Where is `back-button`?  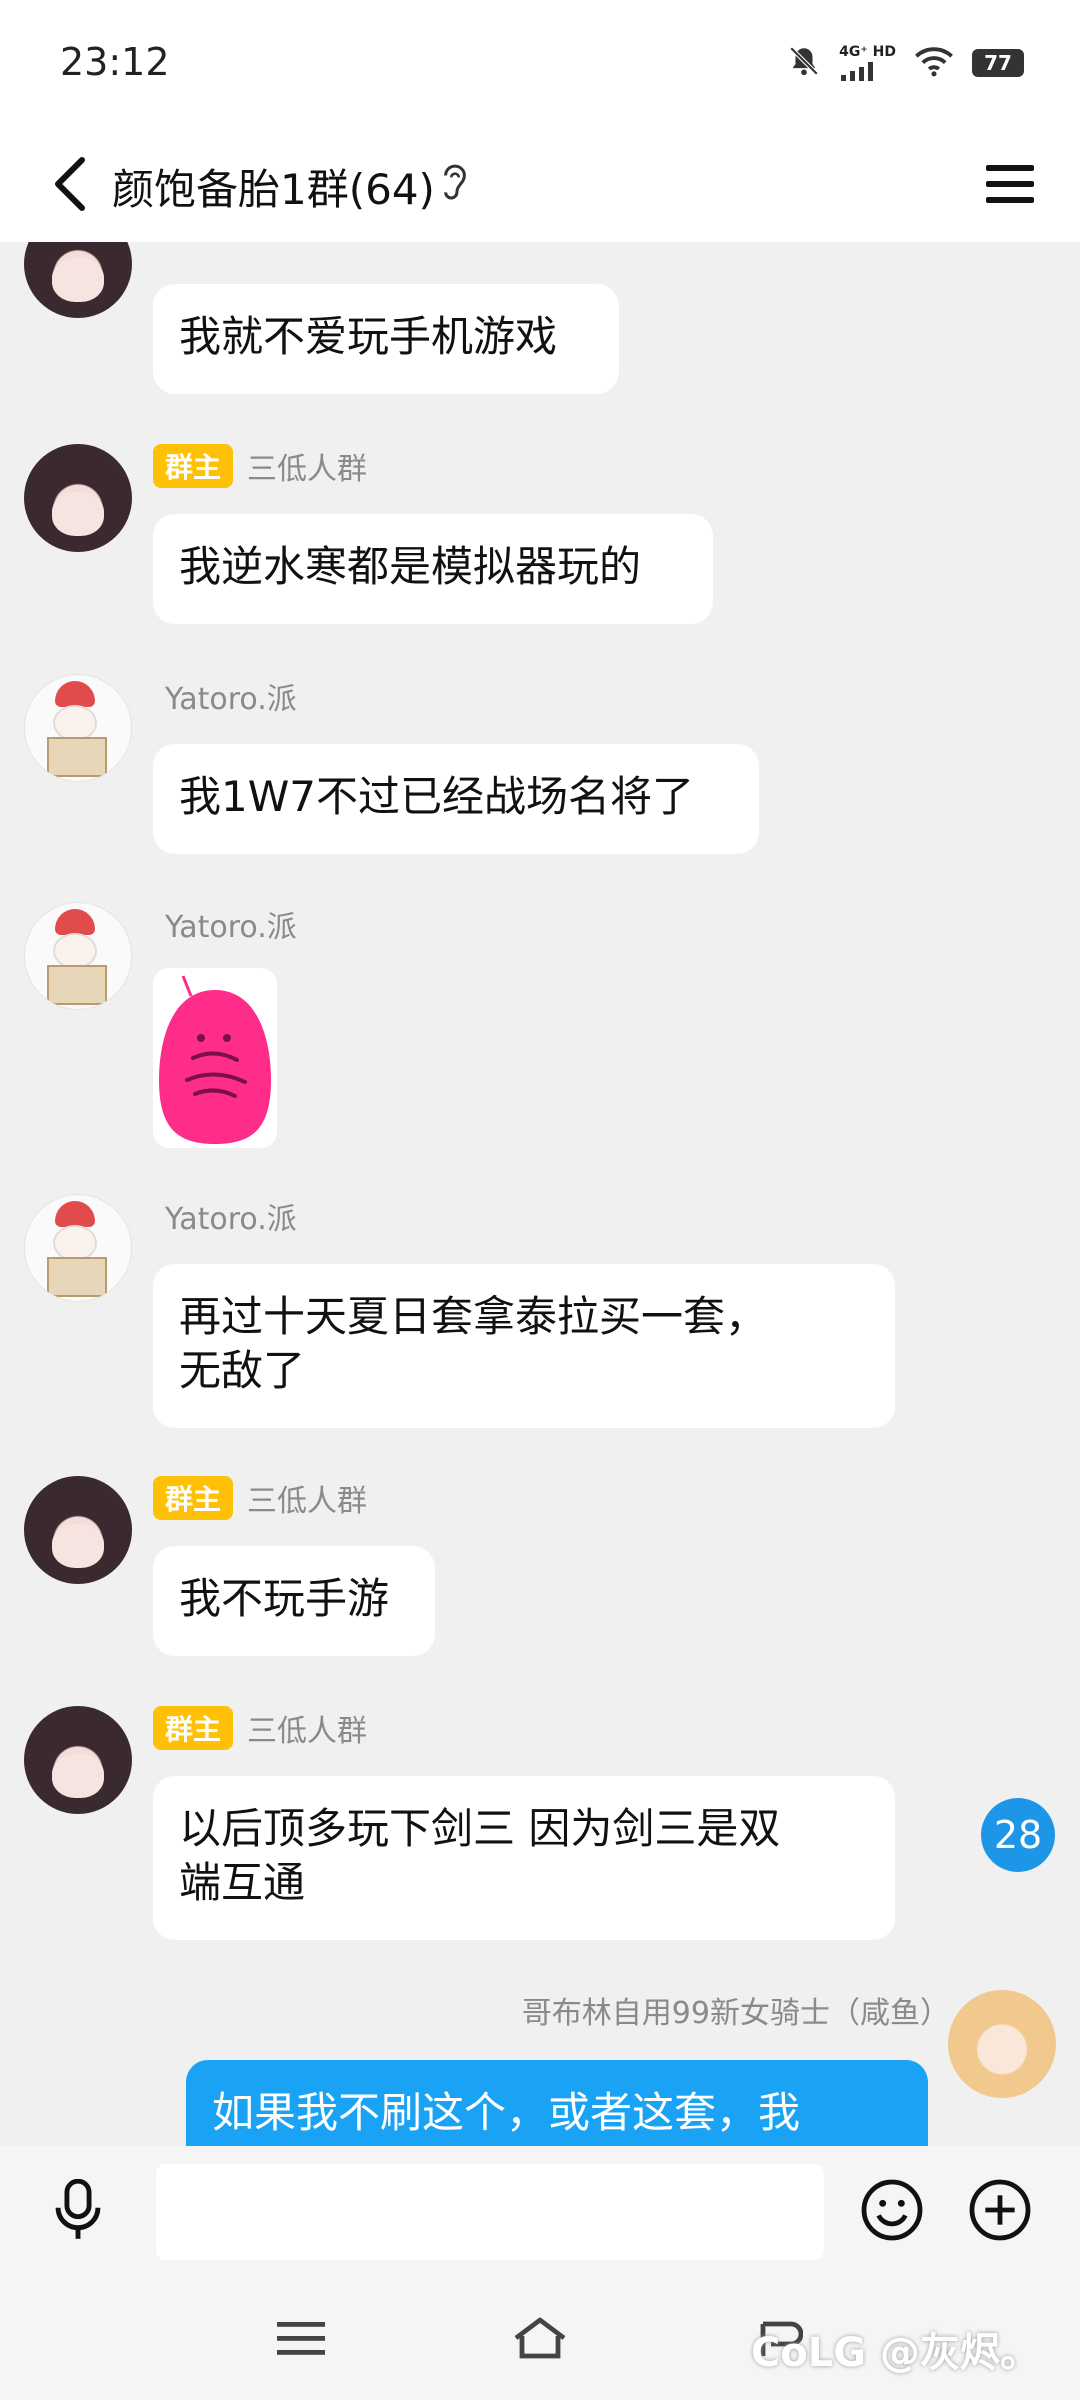
back-button is located at coordinates (70, 184).